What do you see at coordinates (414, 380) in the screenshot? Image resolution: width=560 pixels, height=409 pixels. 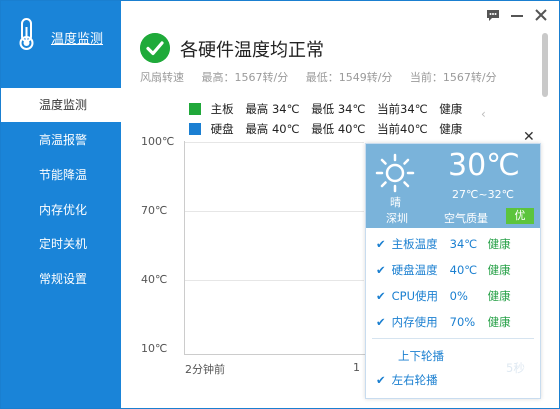 I see `horizontal-rotate-label: 左右轮播` at bounding box center [414, 380].